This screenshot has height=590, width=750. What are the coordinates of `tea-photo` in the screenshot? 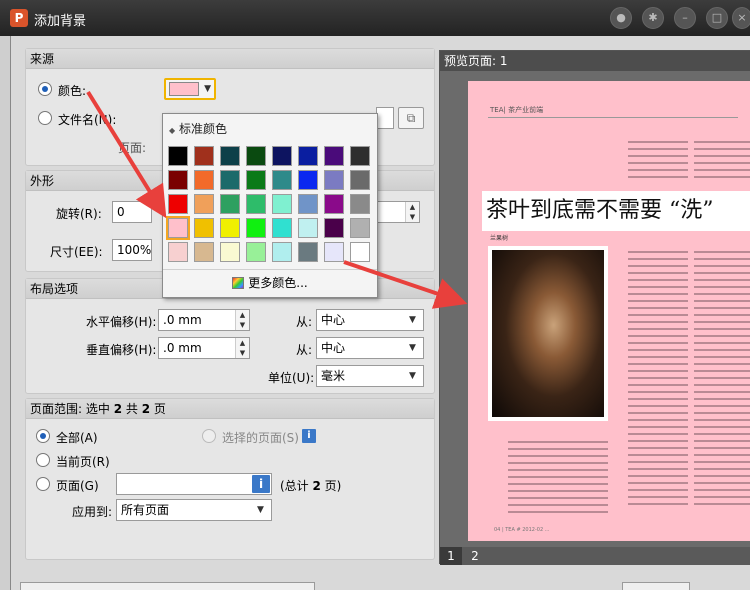 It's located at (548, 333).